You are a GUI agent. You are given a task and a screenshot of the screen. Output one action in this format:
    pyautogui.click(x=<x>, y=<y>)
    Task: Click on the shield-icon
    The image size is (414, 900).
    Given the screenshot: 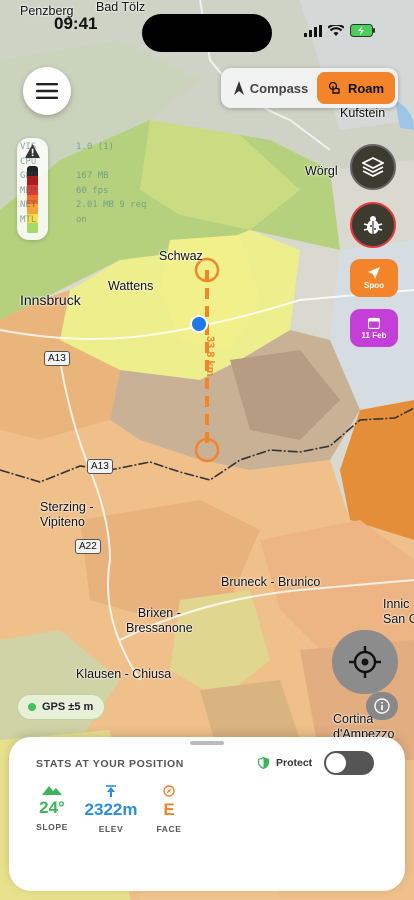 What is the action you would take?
    pyautogui.click(x=263, y=763)
    